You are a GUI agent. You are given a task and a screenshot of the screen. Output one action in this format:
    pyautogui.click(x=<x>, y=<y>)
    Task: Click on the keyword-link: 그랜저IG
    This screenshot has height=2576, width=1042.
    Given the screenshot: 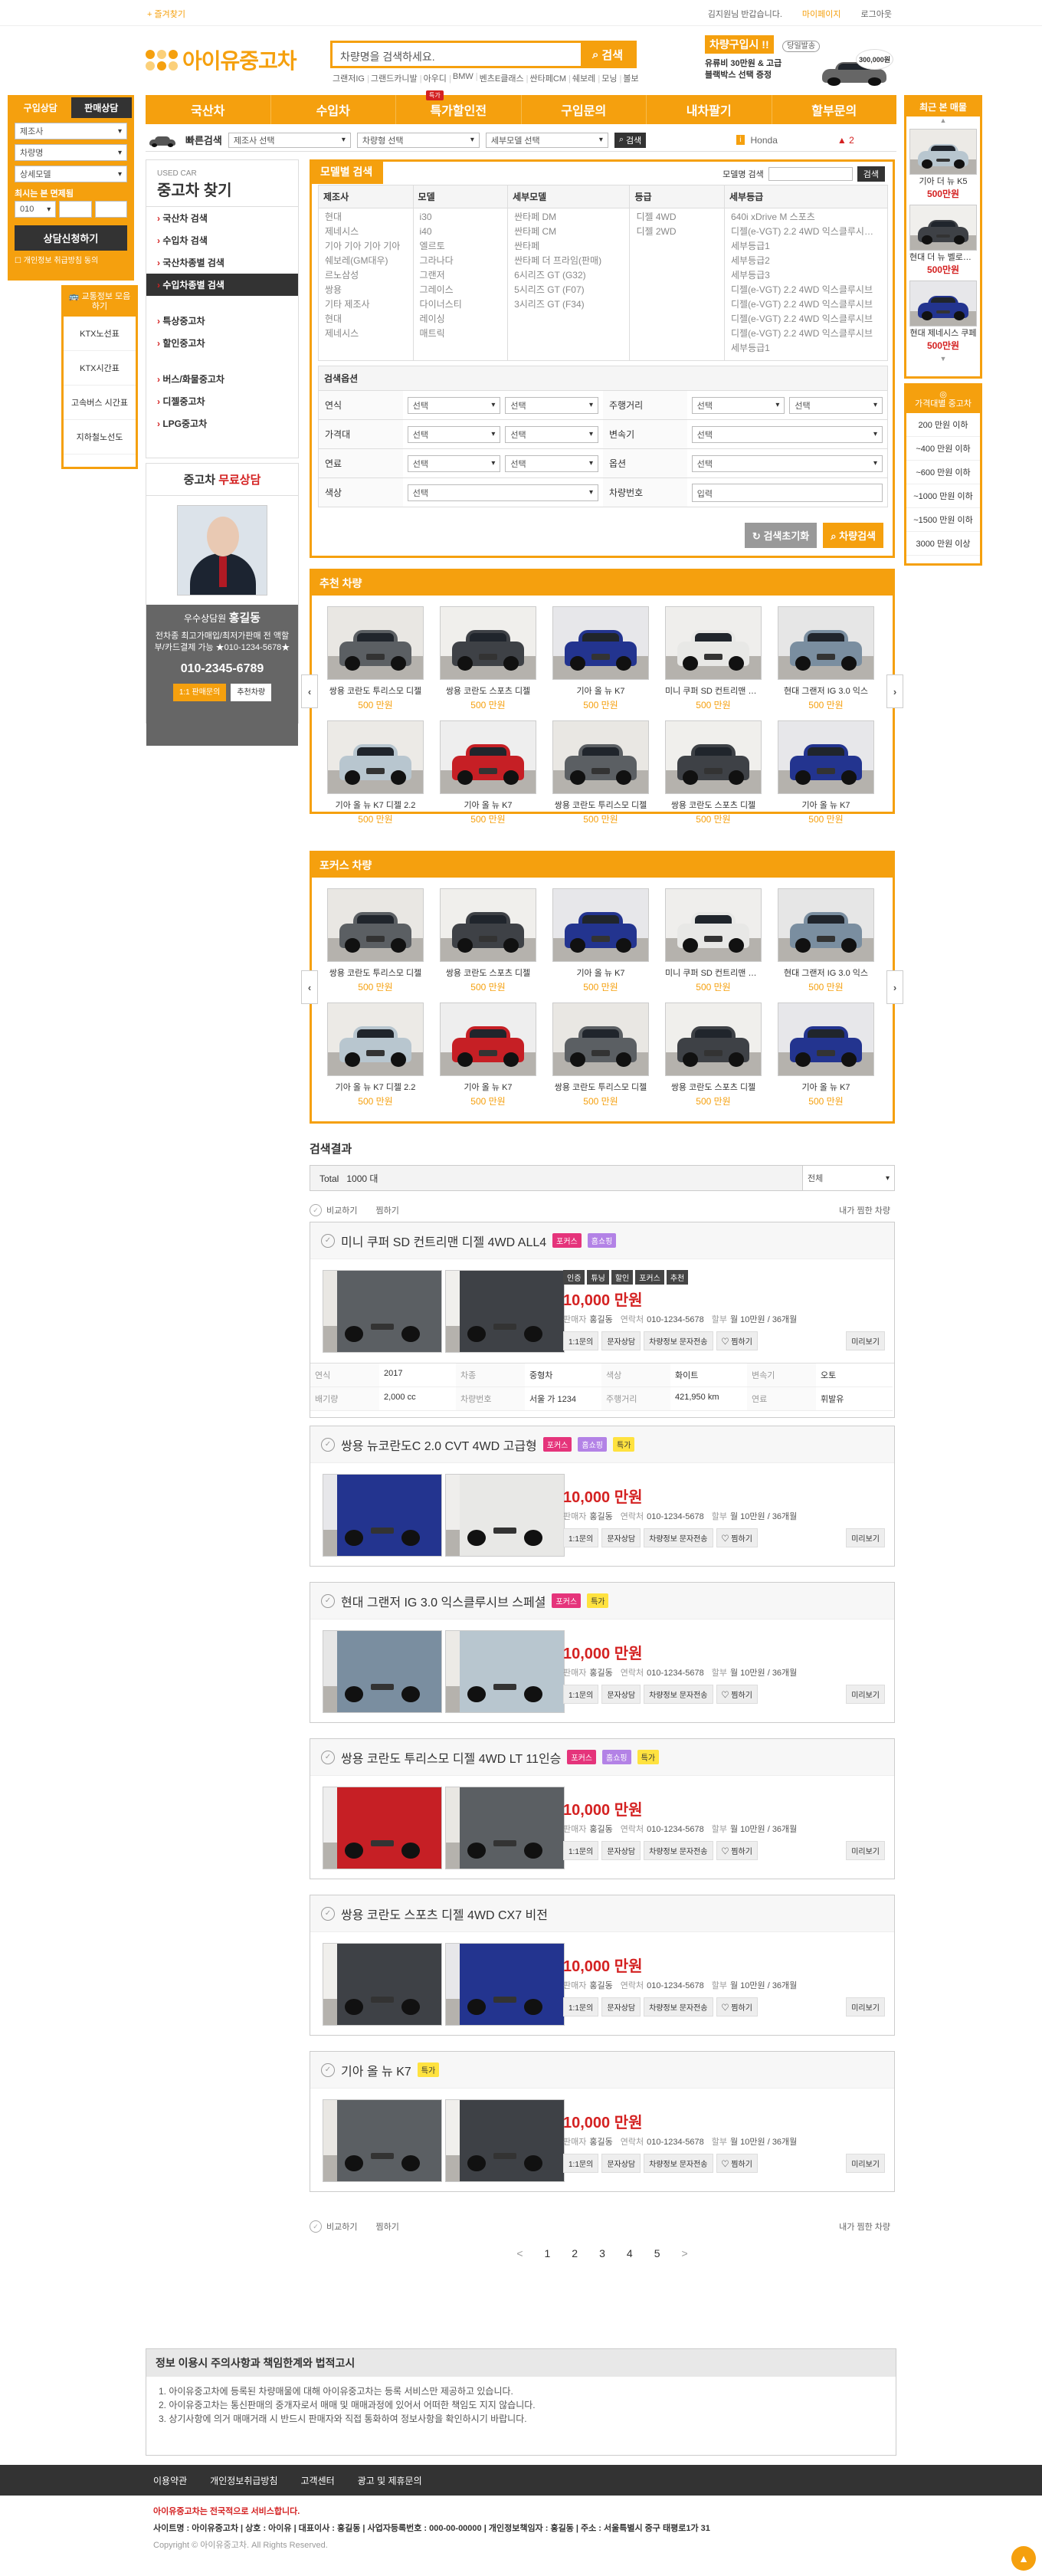 What is the action you would take?
    pyautogui.click(x=351, y=78)
    